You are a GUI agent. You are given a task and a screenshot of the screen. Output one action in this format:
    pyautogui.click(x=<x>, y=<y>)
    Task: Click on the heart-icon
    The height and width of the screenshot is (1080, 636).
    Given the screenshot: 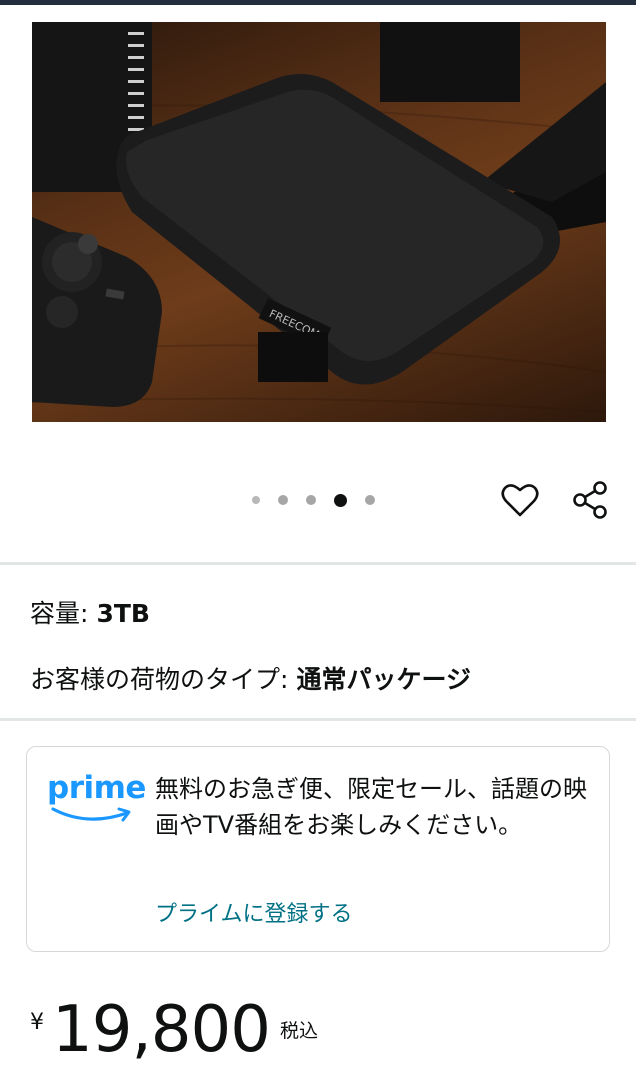 What is the action you would take?
    pyautogui.click(x=520, y=500)
    